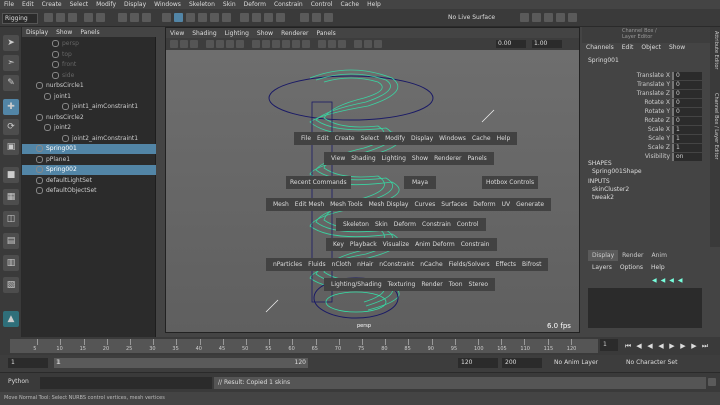 This screenshot has height=405, width=720. I want to click on hotbox-item-nhair: nHair, so click(365, 264).